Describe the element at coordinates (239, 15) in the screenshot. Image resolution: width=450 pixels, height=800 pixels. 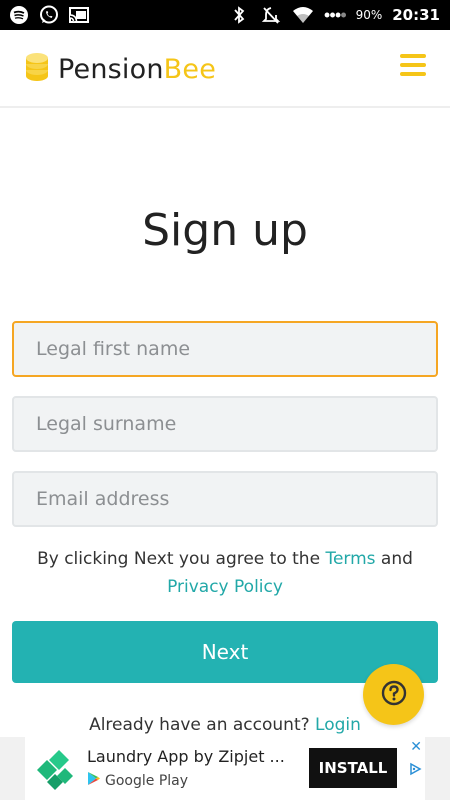
I see `bluetooth-icon` at that location.